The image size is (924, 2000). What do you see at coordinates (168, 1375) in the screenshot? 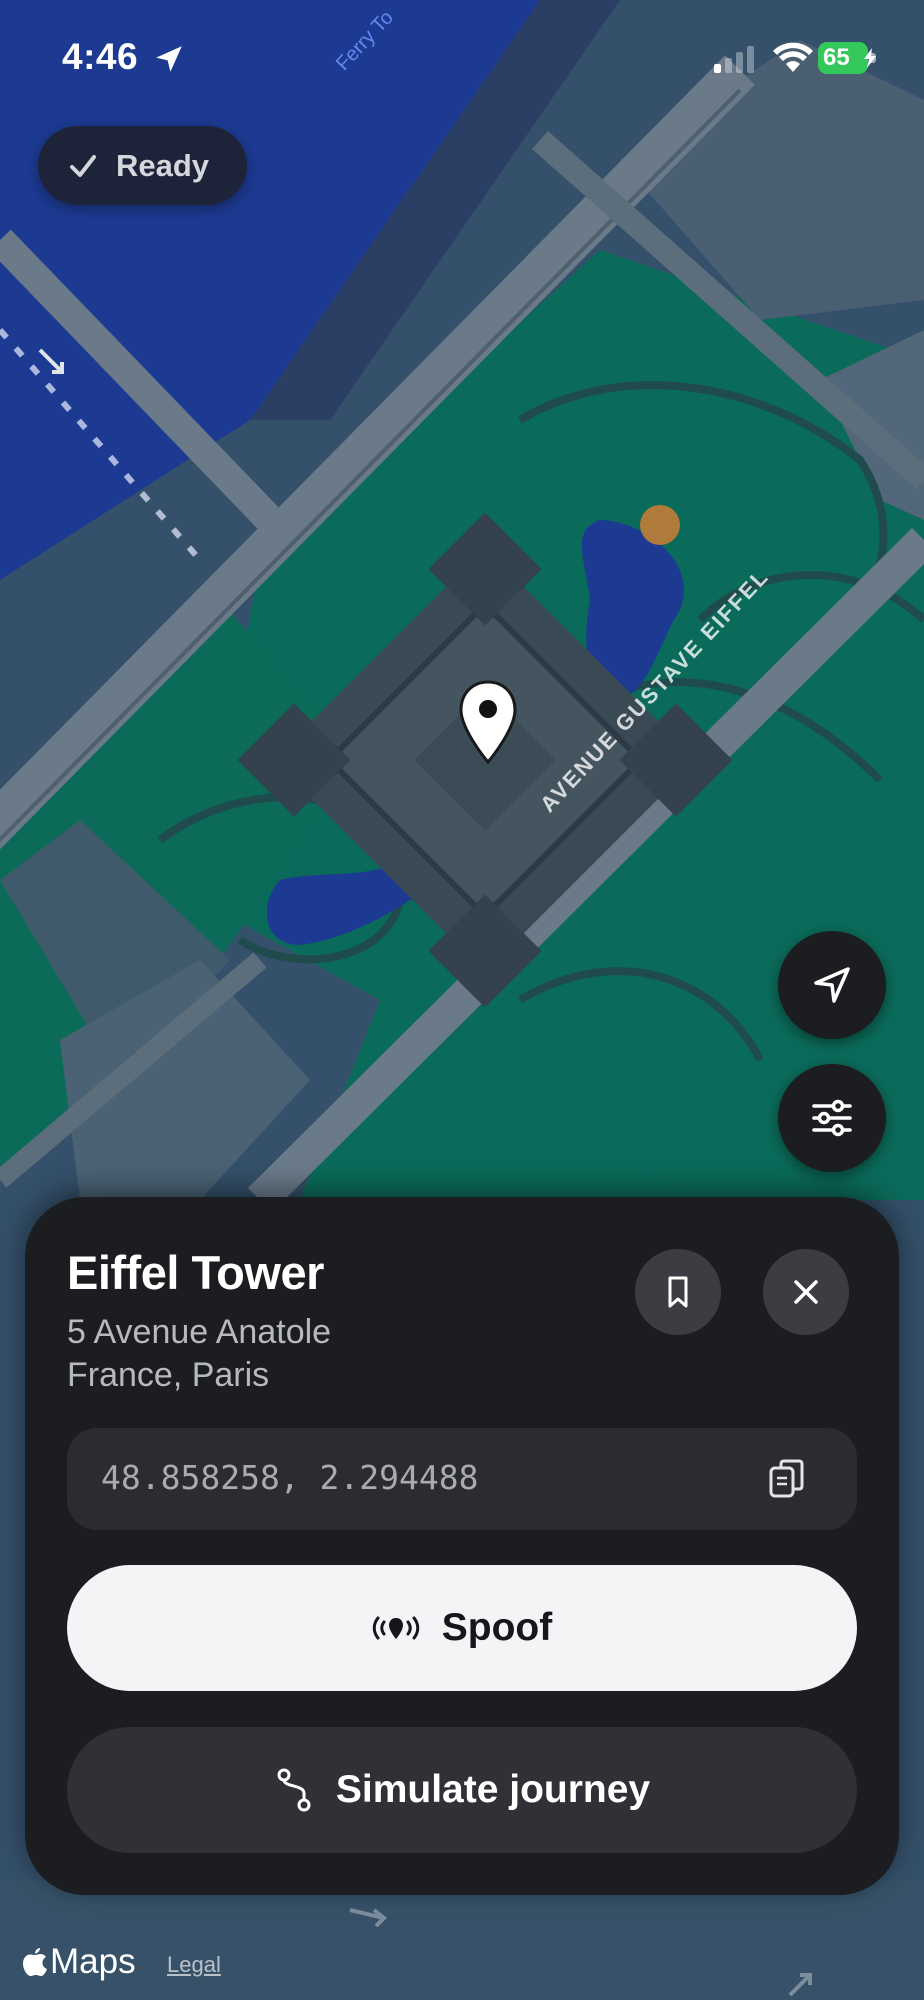
I see `address-line-2: France, Paris` at bounding box center [168, 1375].